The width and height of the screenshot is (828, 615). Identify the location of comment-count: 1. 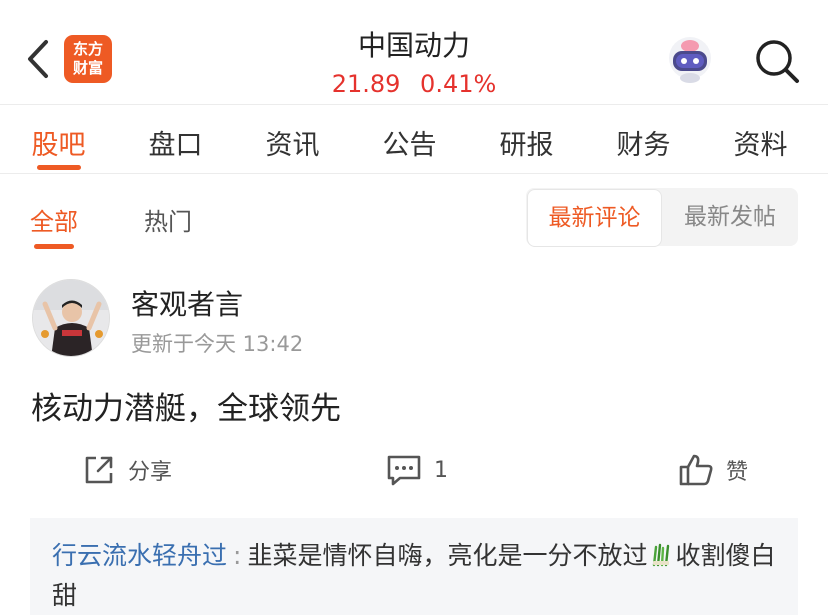
(441, 470).